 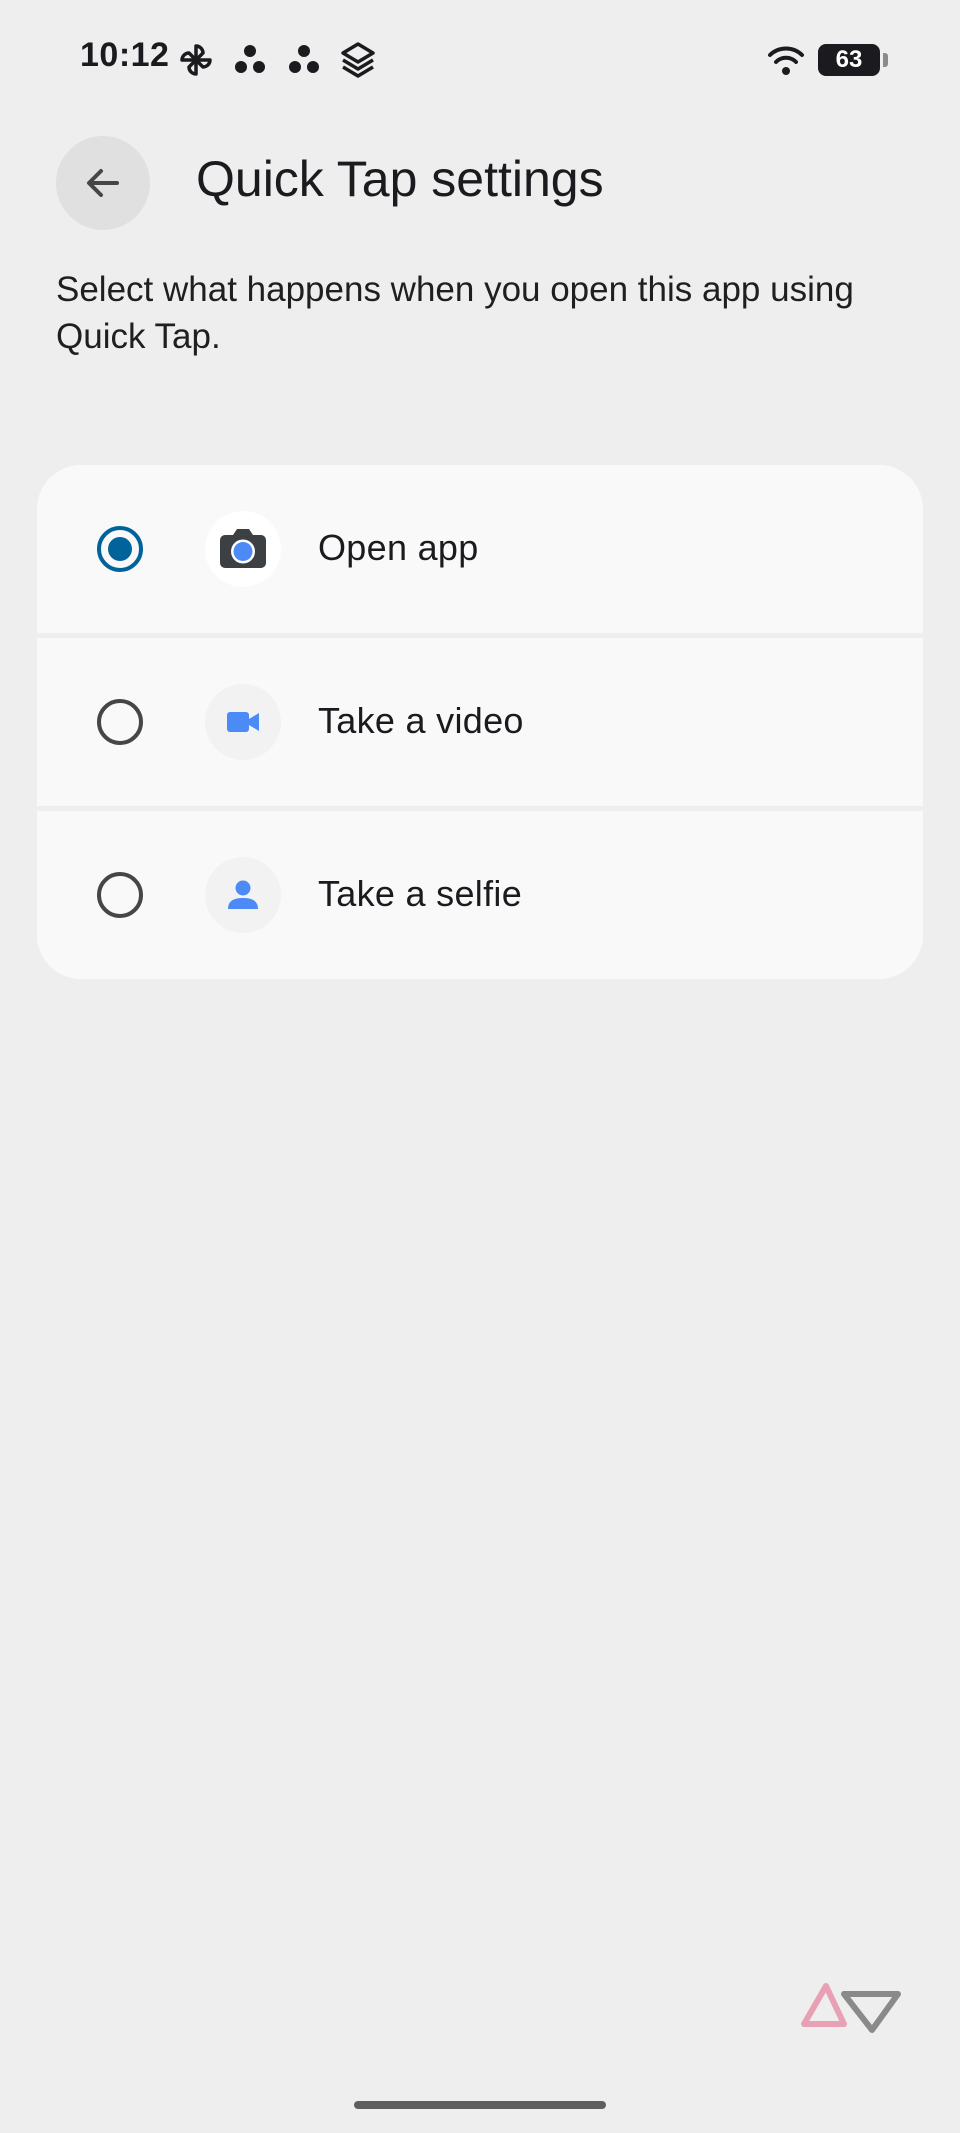 I want to click on watermark-logo, so click(x=851, y=2008).